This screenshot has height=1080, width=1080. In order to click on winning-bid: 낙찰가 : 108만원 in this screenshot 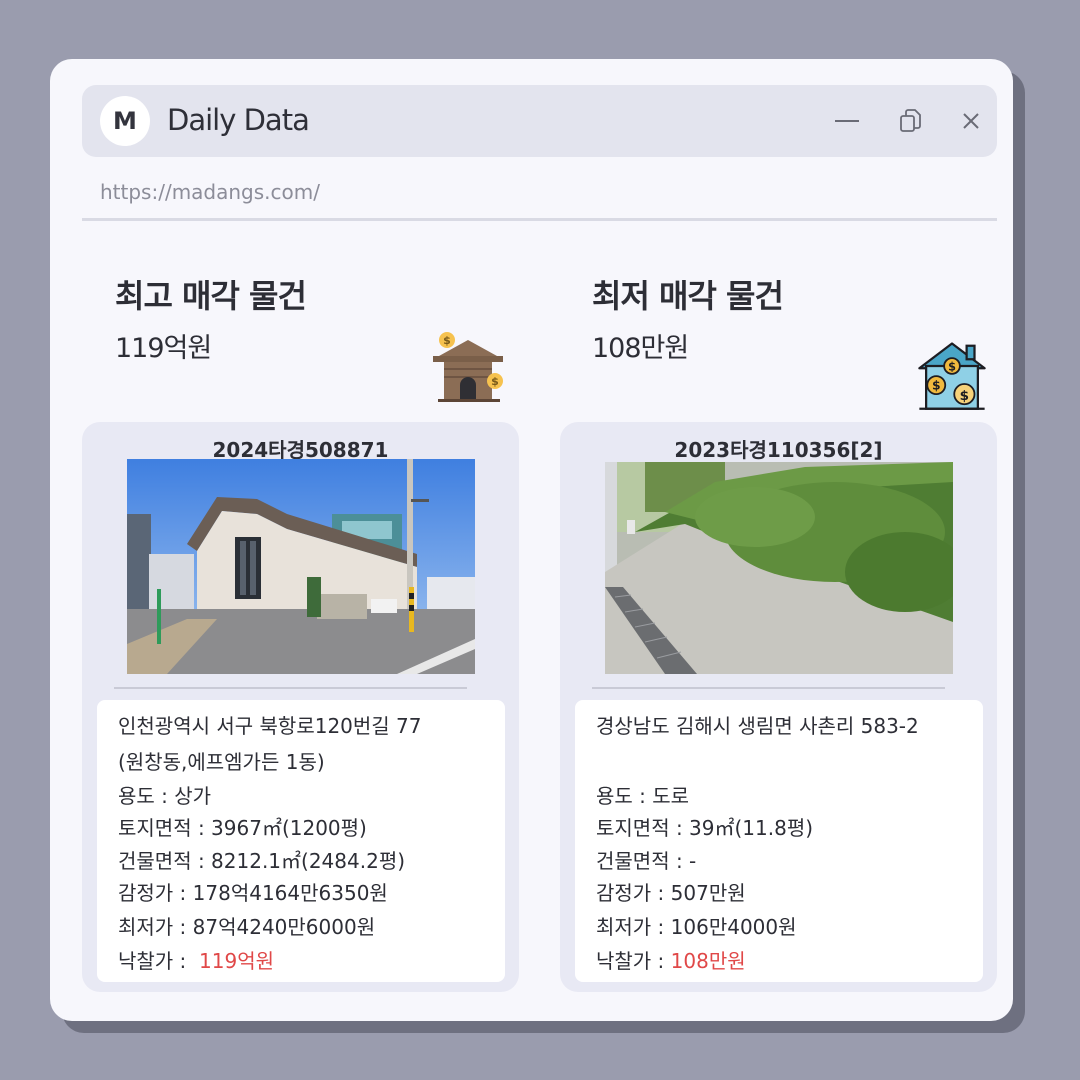, I will do `click(671, 959)`.